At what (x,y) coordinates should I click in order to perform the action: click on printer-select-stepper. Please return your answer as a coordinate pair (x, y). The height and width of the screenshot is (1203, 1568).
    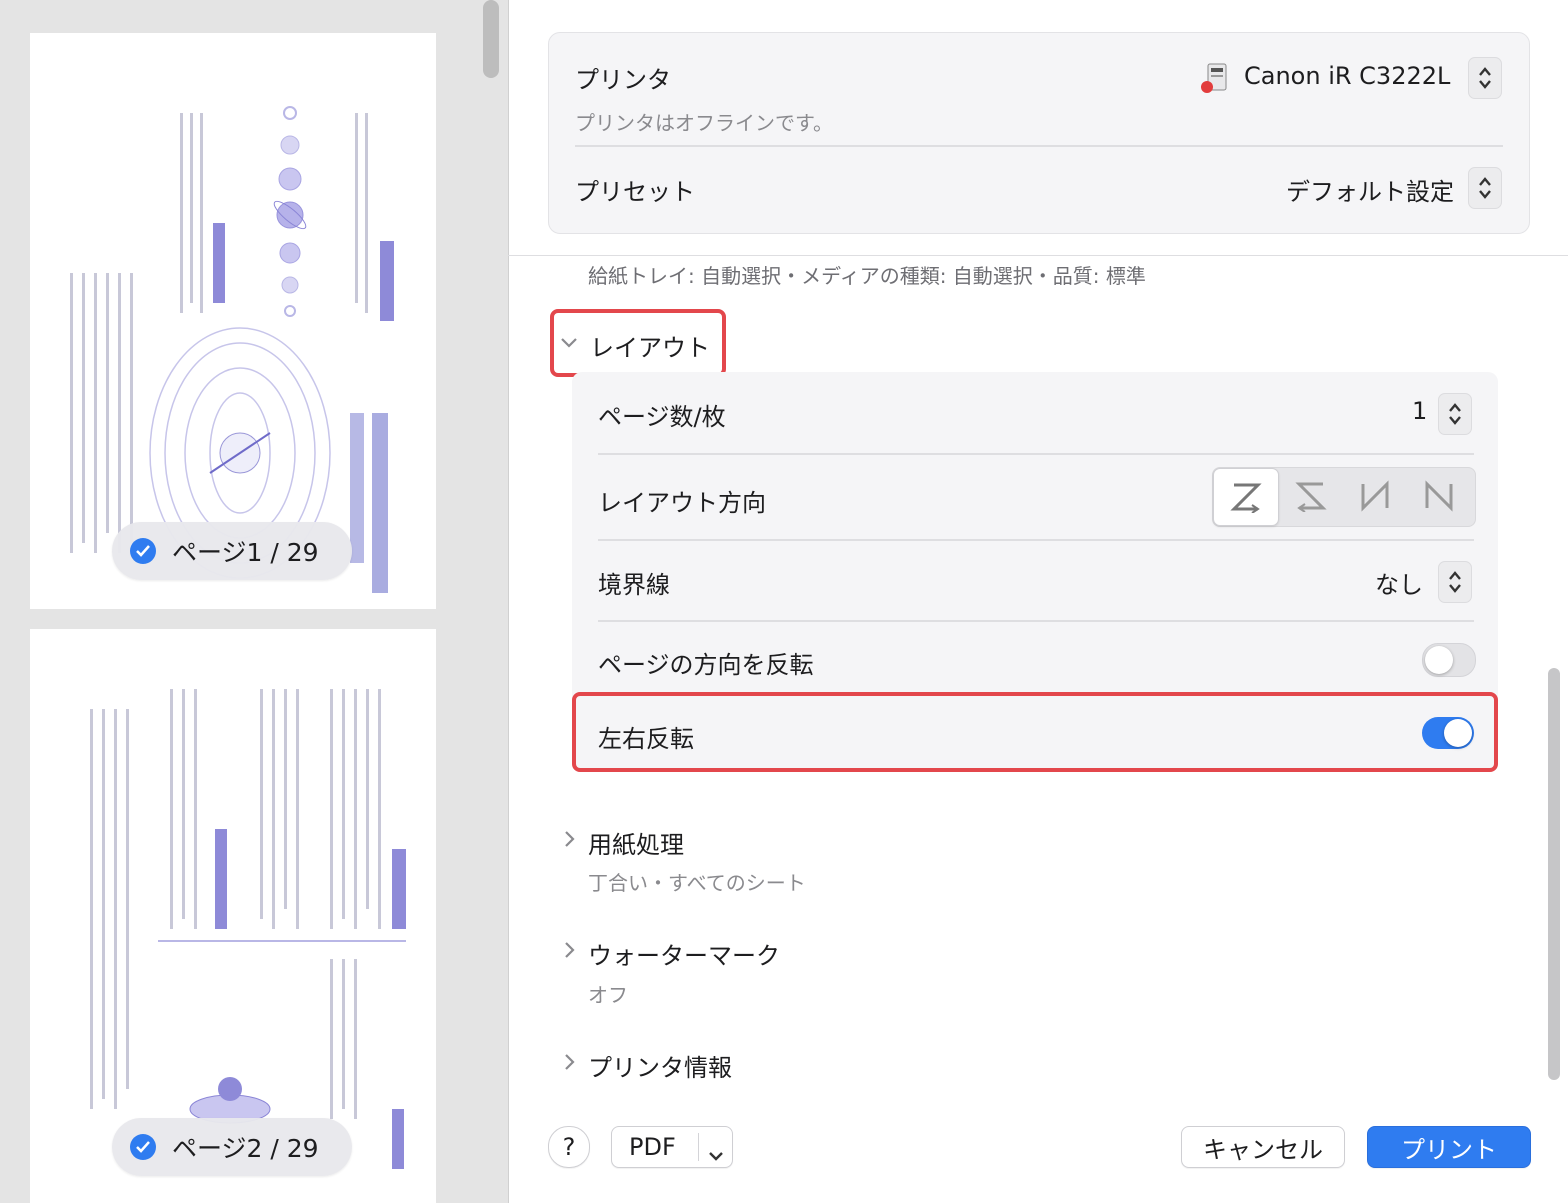
    Looking at the image, I should click on (1485, 78).